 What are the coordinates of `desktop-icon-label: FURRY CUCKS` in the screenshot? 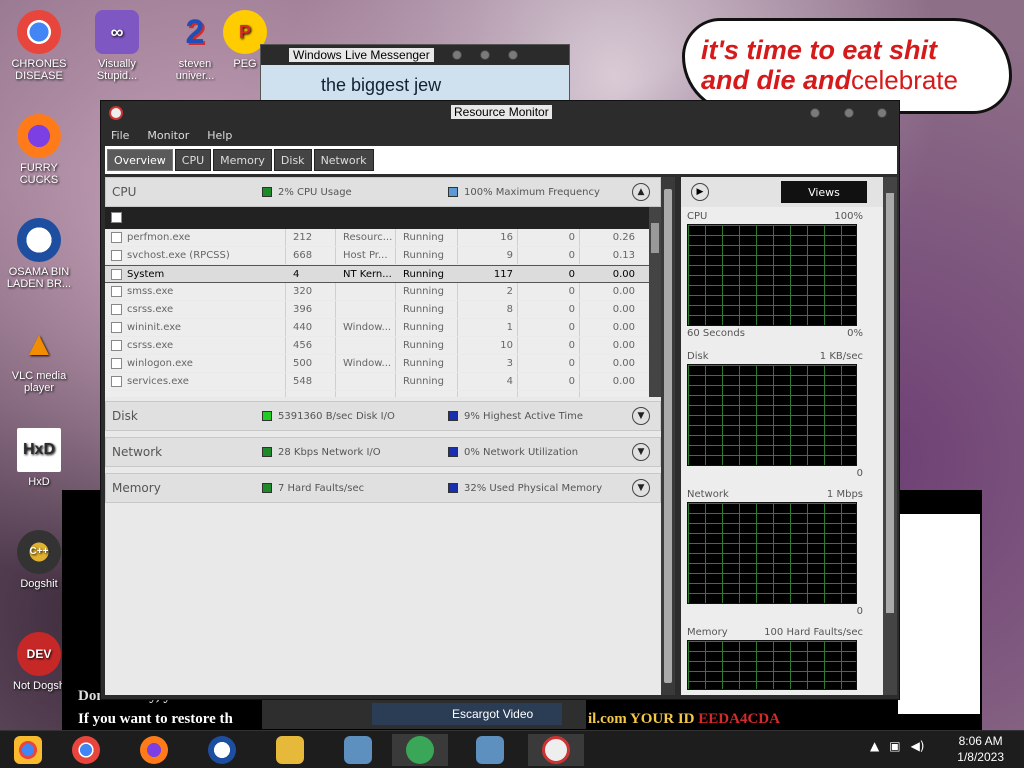 It's located at (39, 174).